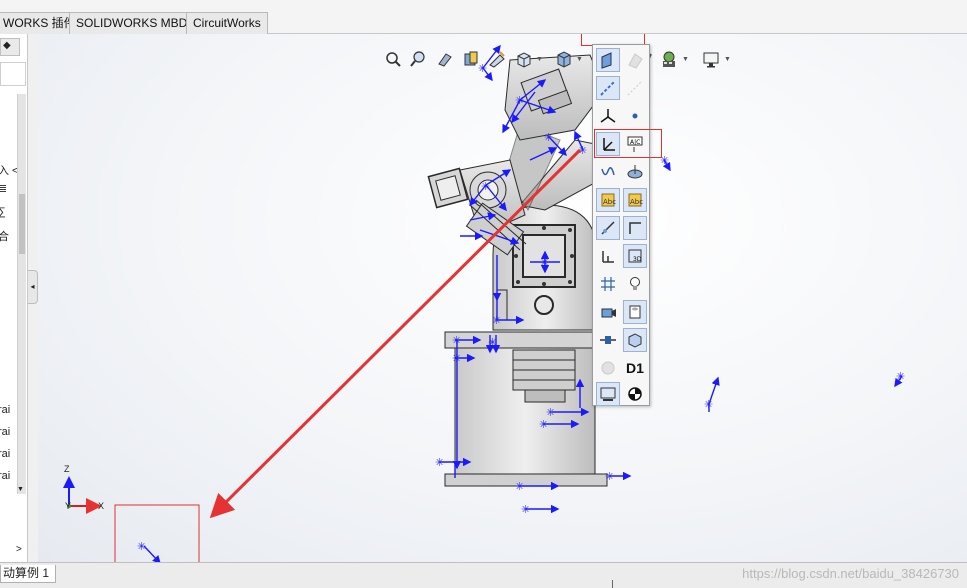 The width and height of the screenshot is (967, 588). Describe the element at coordinates (637, 259) in the screenshot. I see `svg-text: 3D` at that location.